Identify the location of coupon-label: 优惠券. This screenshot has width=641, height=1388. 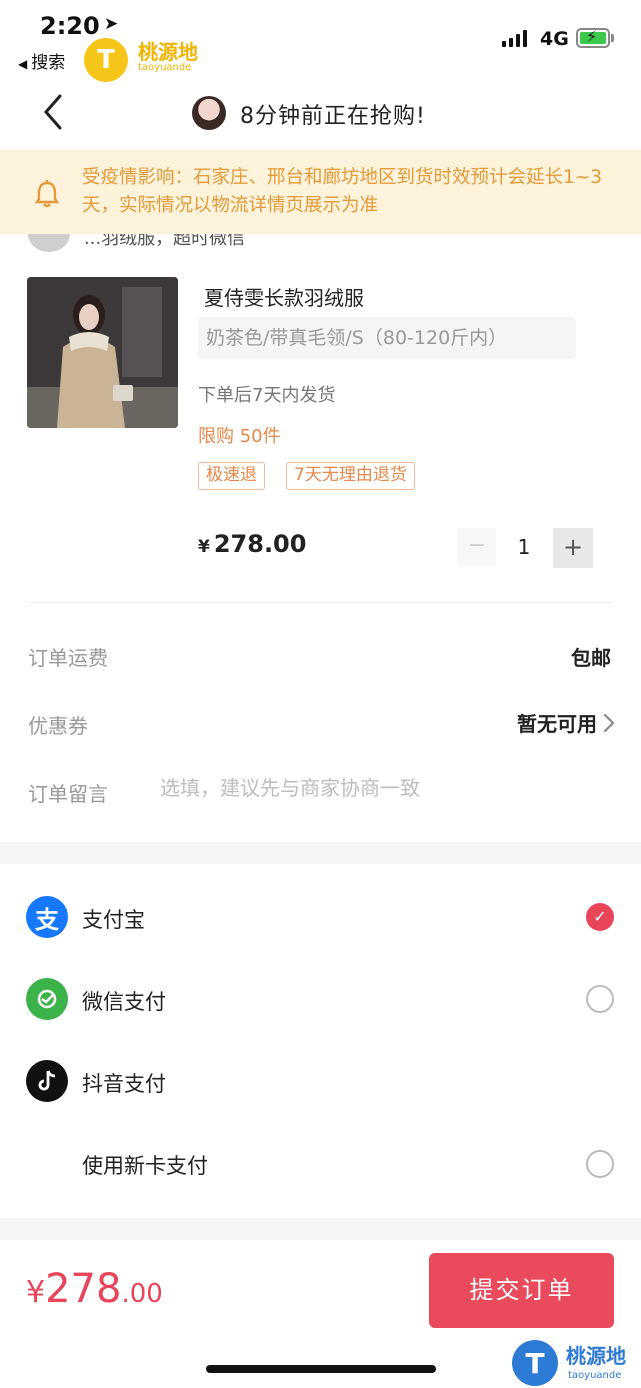
(58, 726).